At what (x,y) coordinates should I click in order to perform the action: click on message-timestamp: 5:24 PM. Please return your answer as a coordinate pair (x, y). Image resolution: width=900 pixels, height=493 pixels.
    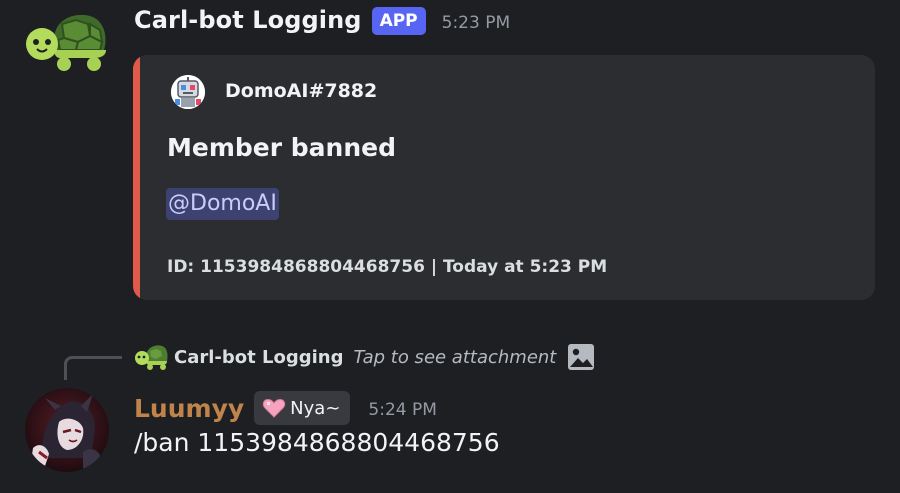
    Looking at the image, I should click on (402, 410).